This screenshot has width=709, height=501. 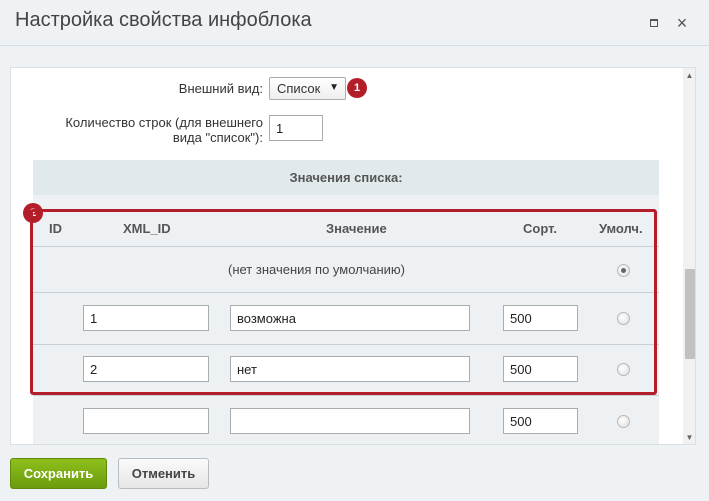 I want to click on maximize-icon, so click(x=654, y=23).